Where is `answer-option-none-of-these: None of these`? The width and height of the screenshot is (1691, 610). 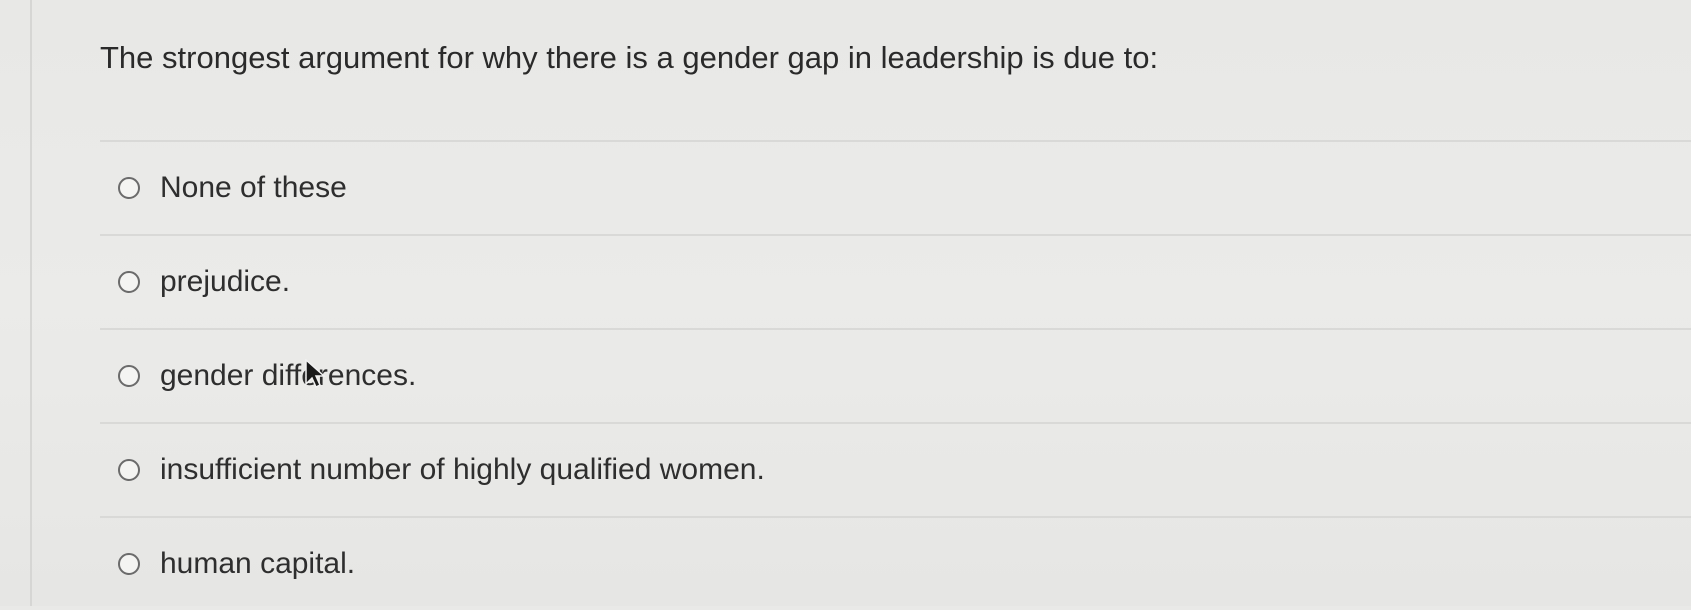
answer-option-none-of-these: None of these is located at coordinates (895, 188).